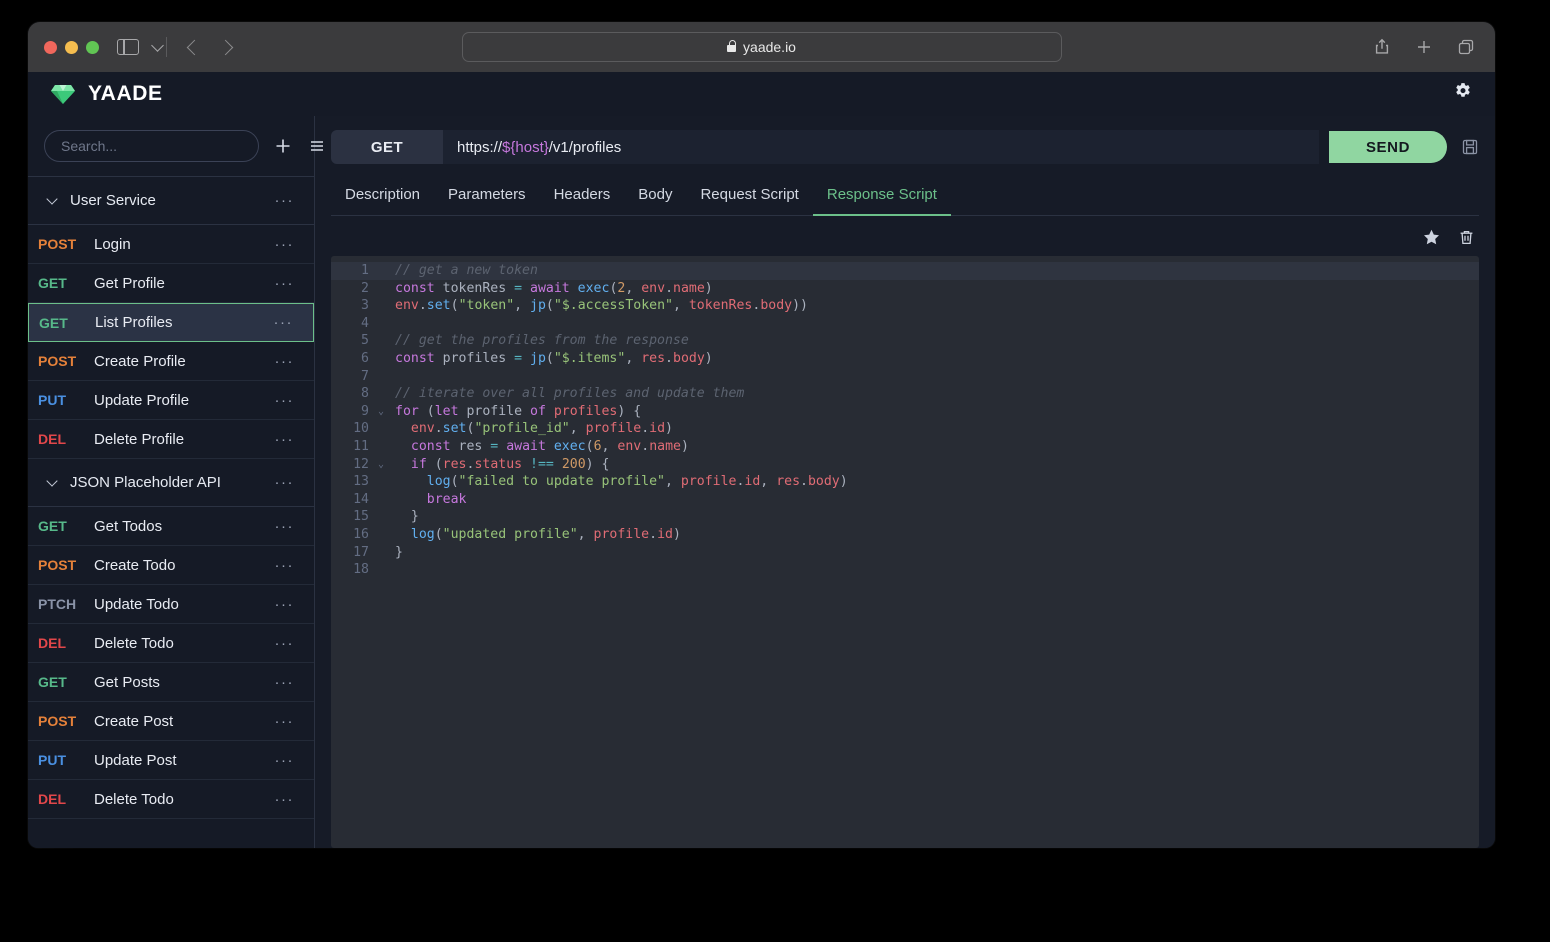 The height and width of the screenshot is (942, 1550). Describe the element at coordinates (655, 197) in the screenshot. I see `tab-body: Body` at that location.